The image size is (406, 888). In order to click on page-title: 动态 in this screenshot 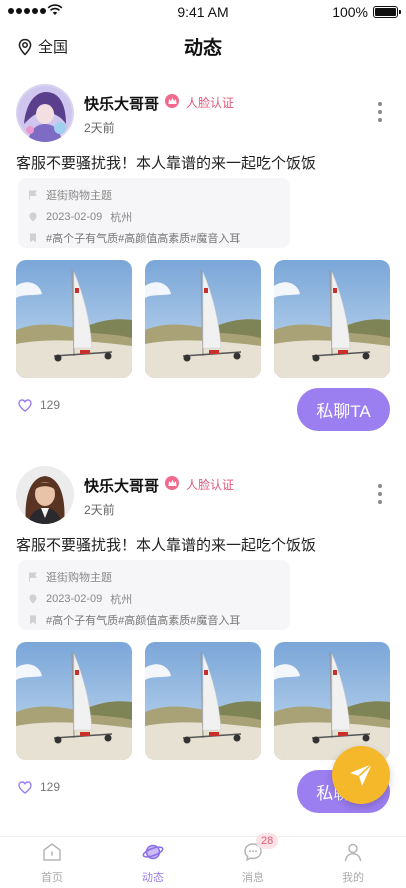, I will do `click(202, 48)`.